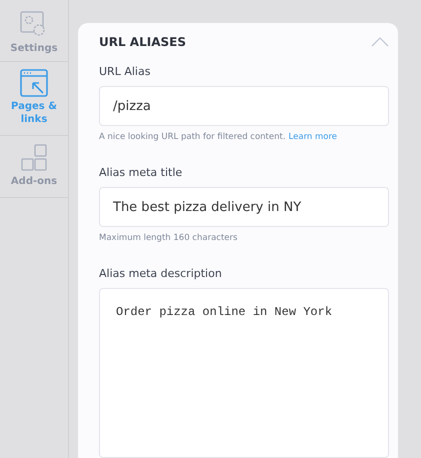 This screenshot has height=458, width=421. What do you see at coordinates (34, 83) in the screenshot?
I see `window-icon` at bounding box center [34, 83].